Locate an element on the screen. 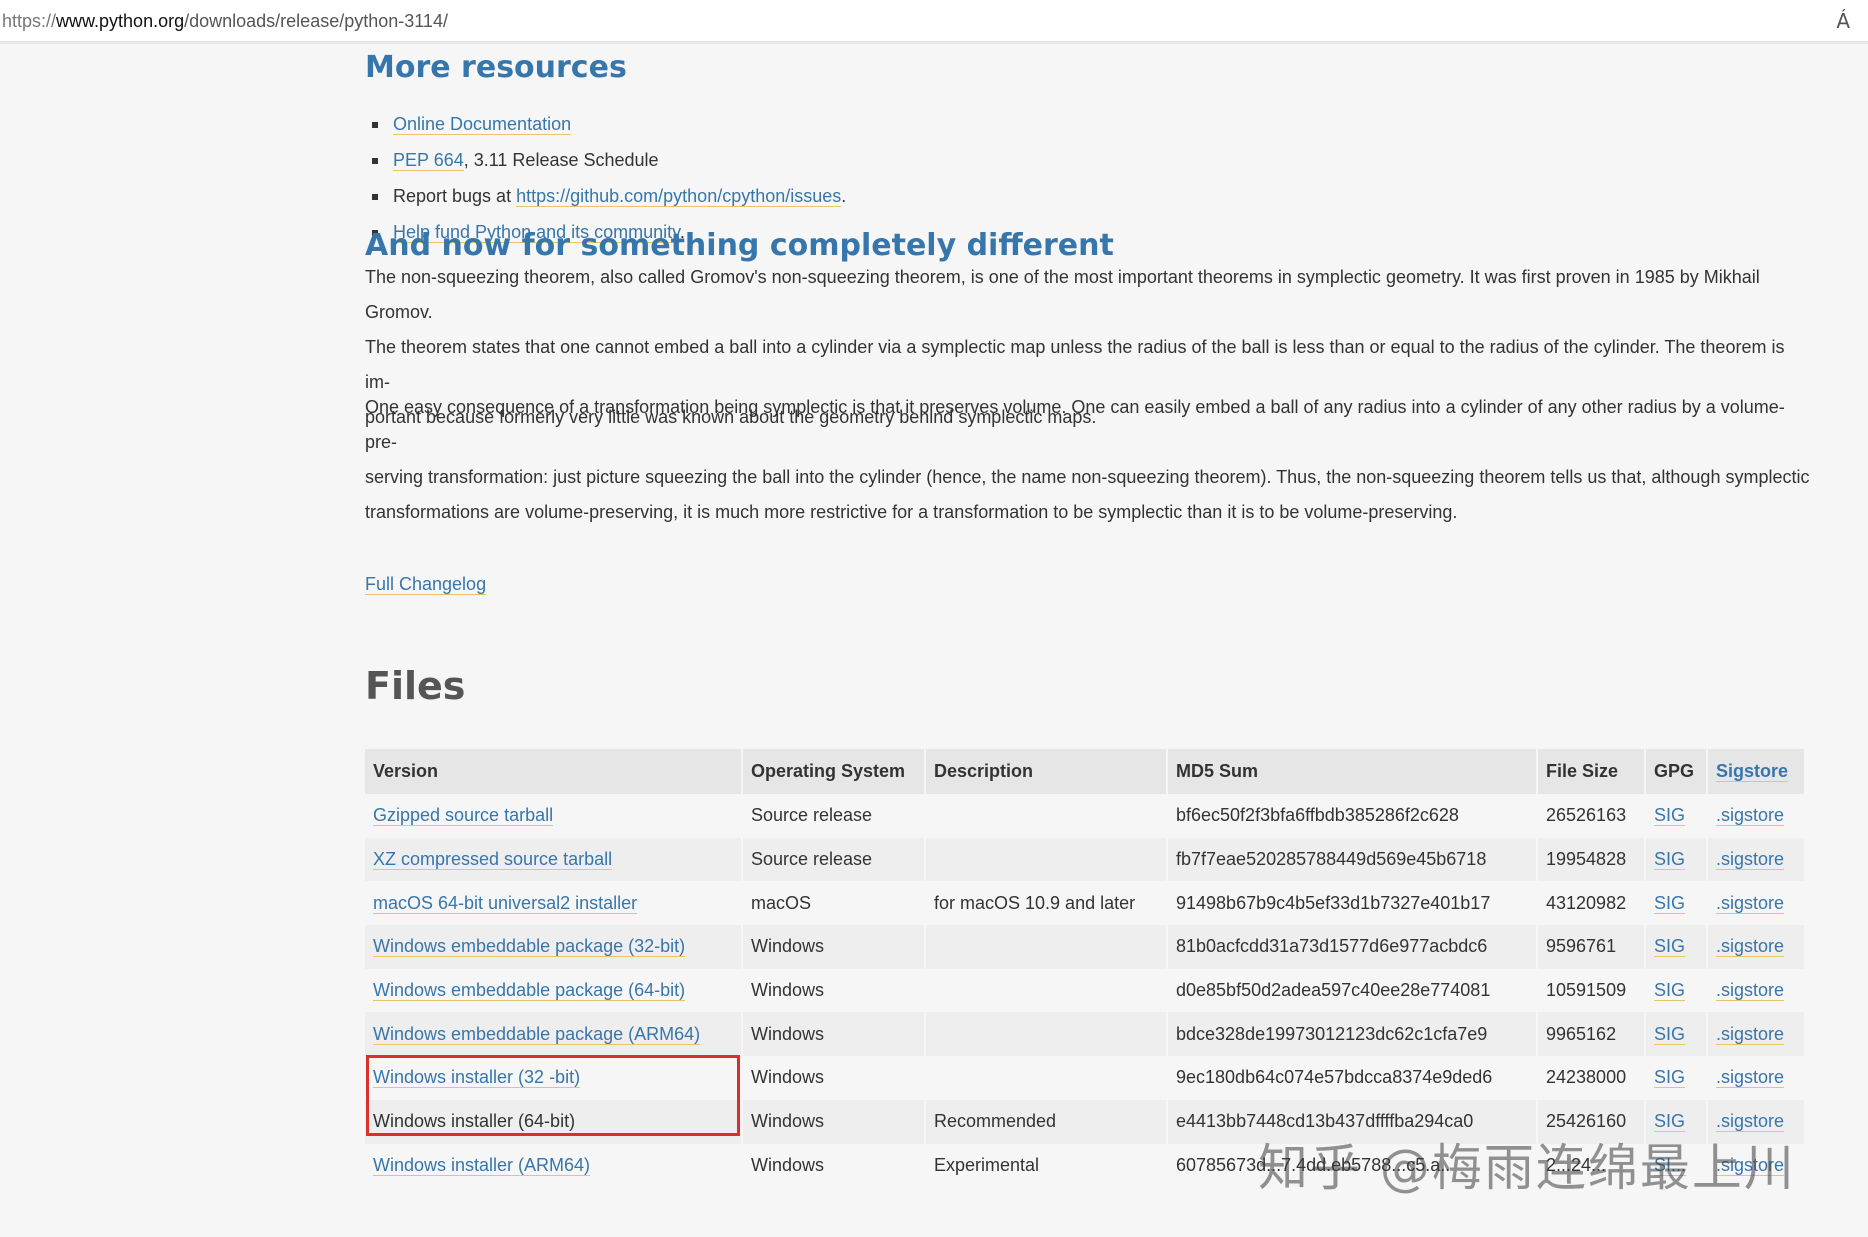 The height and width of the screenshot is (1237, 1868). list-item: PEP 664, 3.11 Release Schedule is located at coordinates (605, 160).